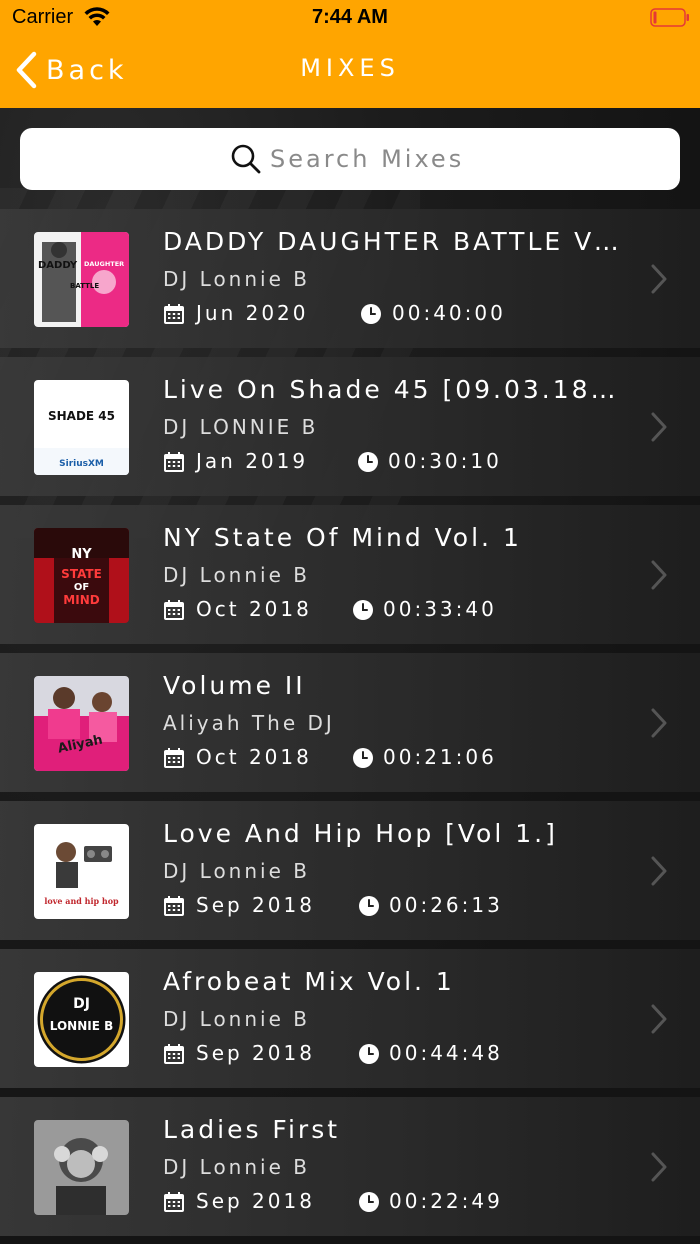 Image resolution: width=700 pixels, height=1244 pixels. Describe the element at coordinates (342, 537) in the screenshot. I see `mix-title: NY State Of Mind Vol. 1` at that location.